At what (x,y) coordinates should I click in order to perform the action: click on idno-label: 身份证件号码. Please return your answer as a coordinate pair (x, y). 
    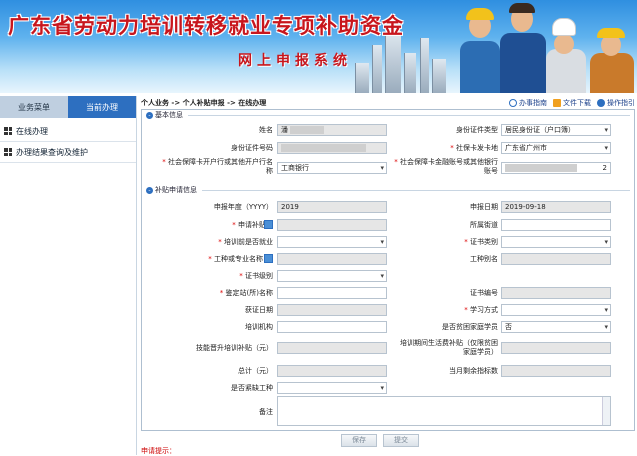
    Looking at the image, I should click on (252, 148).